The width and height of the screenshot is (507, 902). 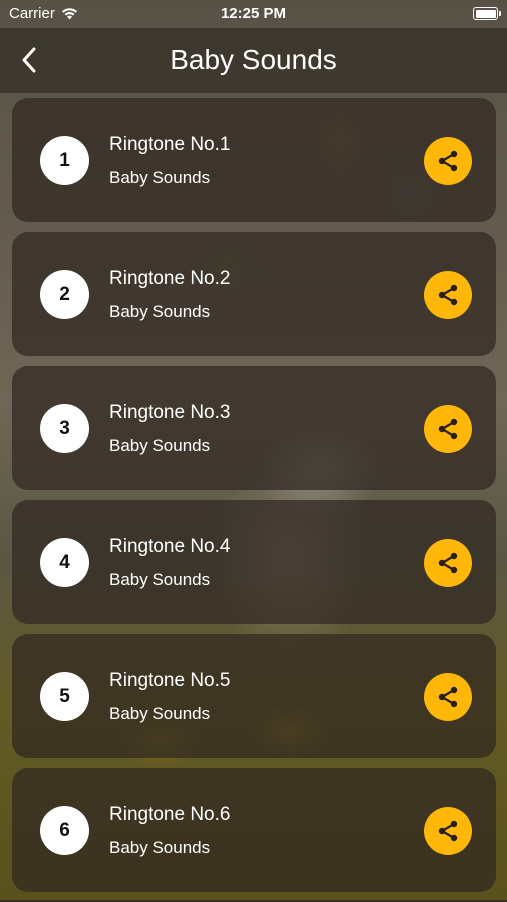 I want to click on ringtone-number: 5, so click(x=64, y=696).